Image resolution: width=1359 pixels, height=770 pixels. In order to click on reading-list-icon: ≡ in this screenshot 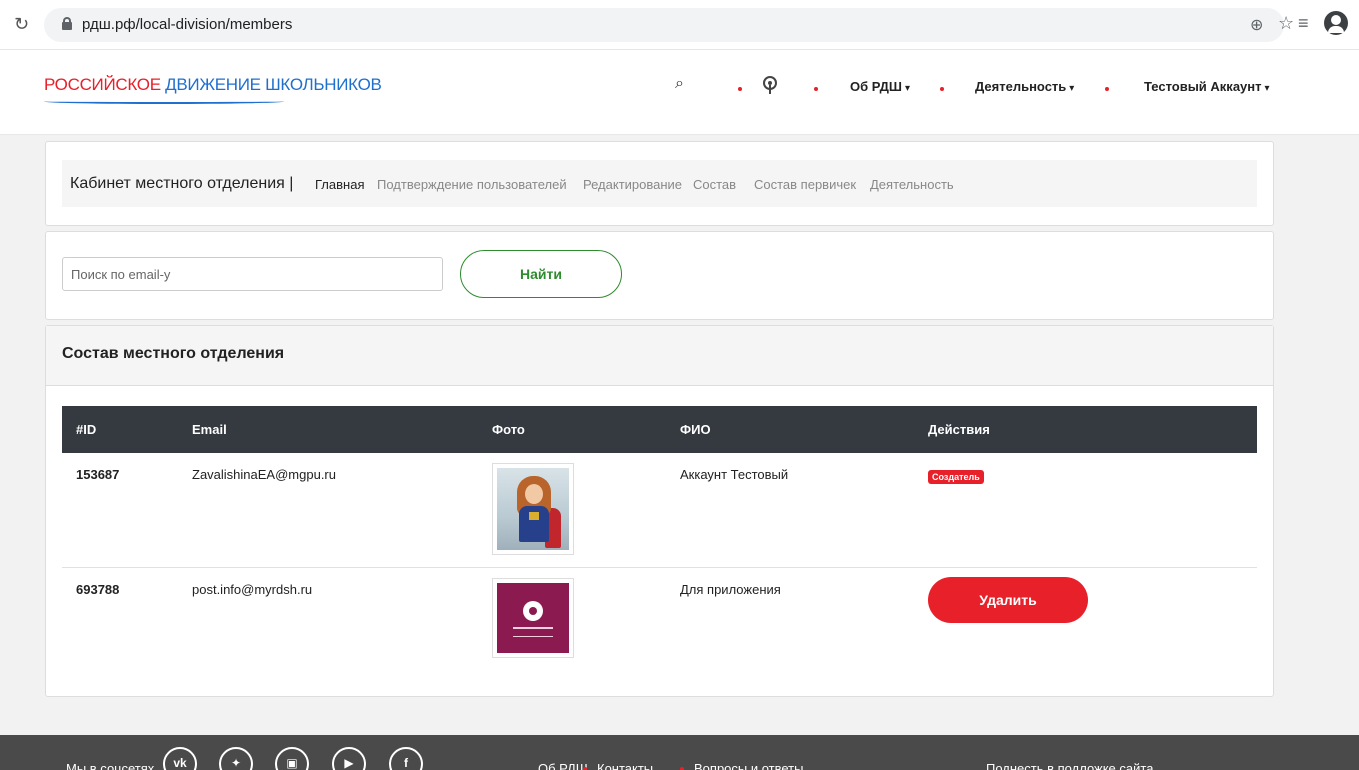, I will do `click(1303, 23)`.